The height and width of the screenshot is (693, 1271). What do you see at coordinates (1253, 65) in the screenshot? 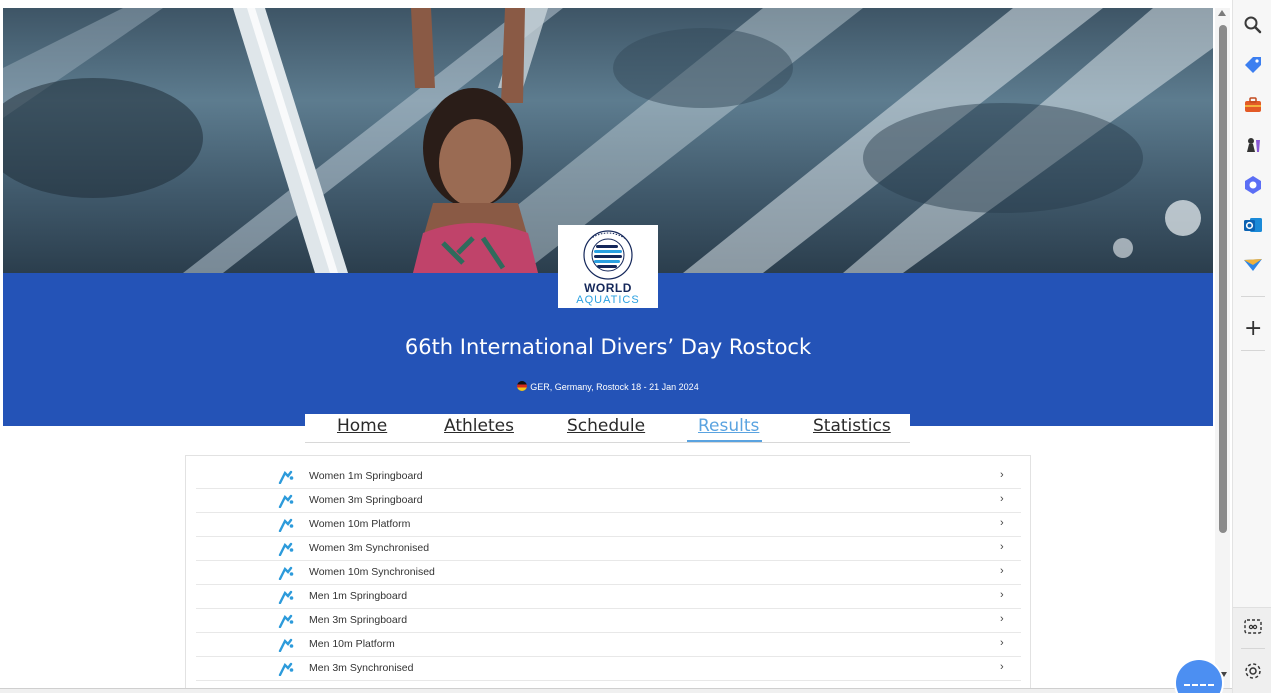
I see `tag-icon` at bounding box center [1253, 65].